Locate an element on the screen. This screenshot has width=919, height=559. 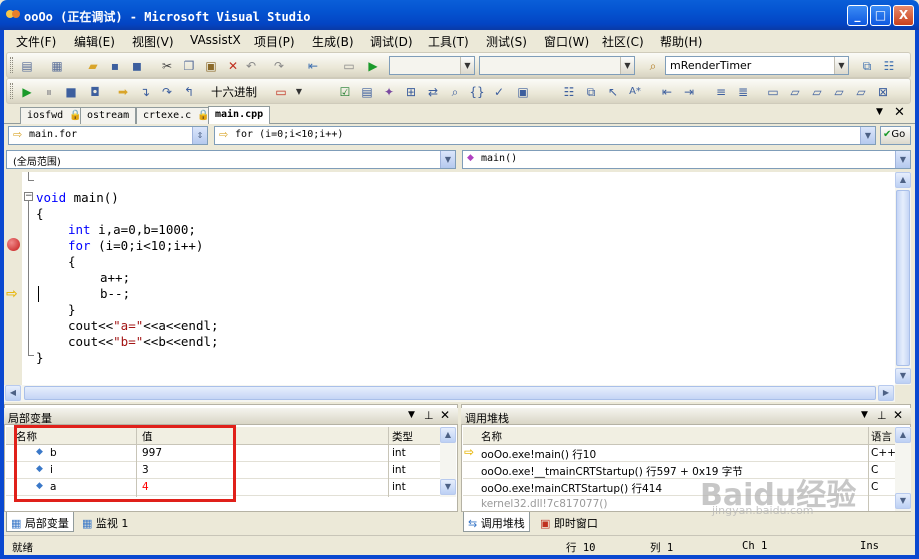
save-all-icon: ◼ is located at coordinates (137, 66).